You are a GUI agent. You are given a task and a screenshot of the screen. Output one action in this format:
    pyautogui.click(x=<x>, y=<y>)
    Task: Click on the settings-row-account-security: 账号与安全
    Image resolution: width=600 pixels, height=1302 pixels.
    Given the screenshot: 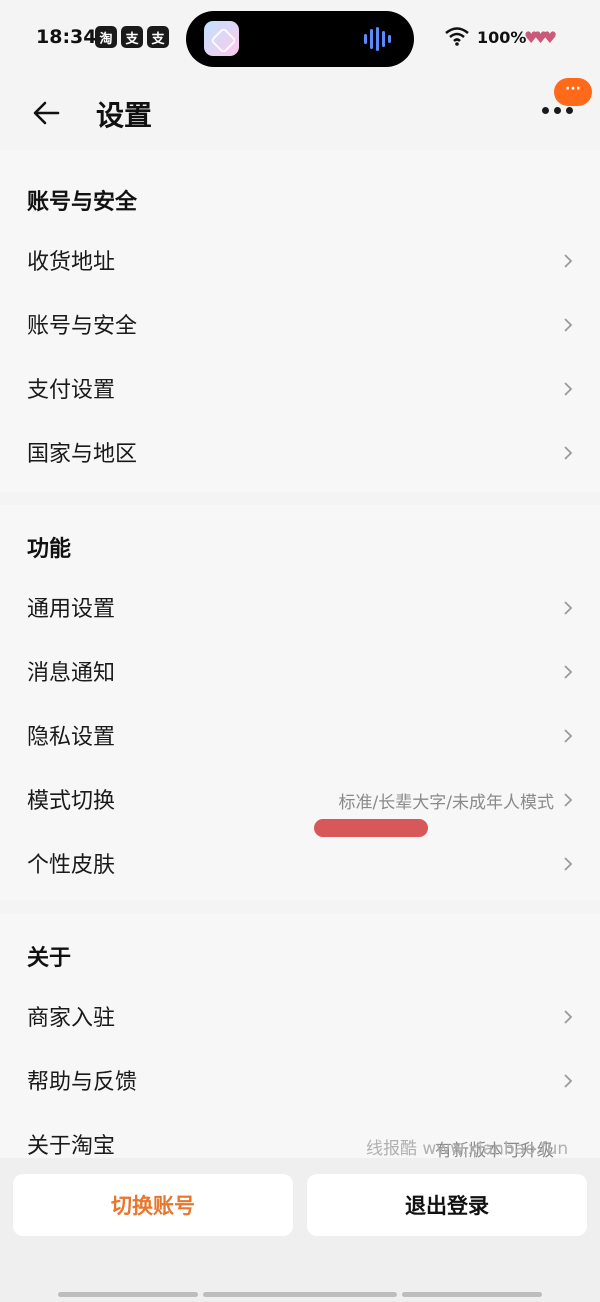 What is the action you would take?
    pyautogui.click(x=300, y=326)
    